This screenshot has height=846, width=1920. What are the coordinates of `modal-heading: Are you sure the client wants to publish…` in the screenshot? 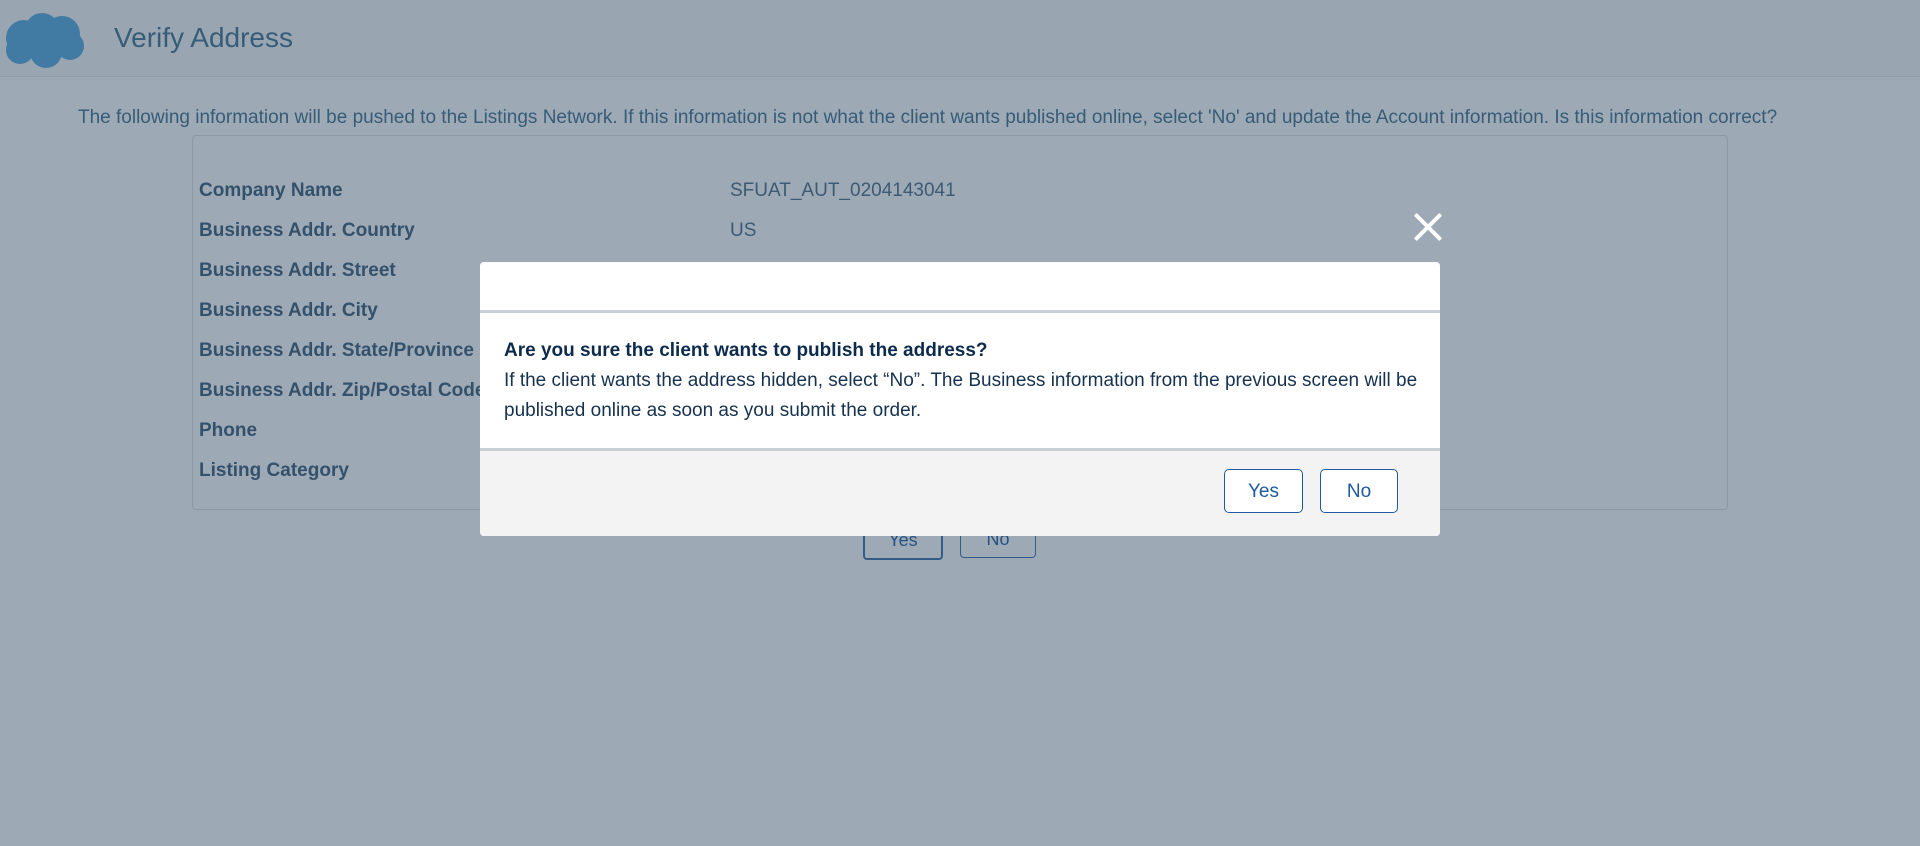 It's located at (746, 350).